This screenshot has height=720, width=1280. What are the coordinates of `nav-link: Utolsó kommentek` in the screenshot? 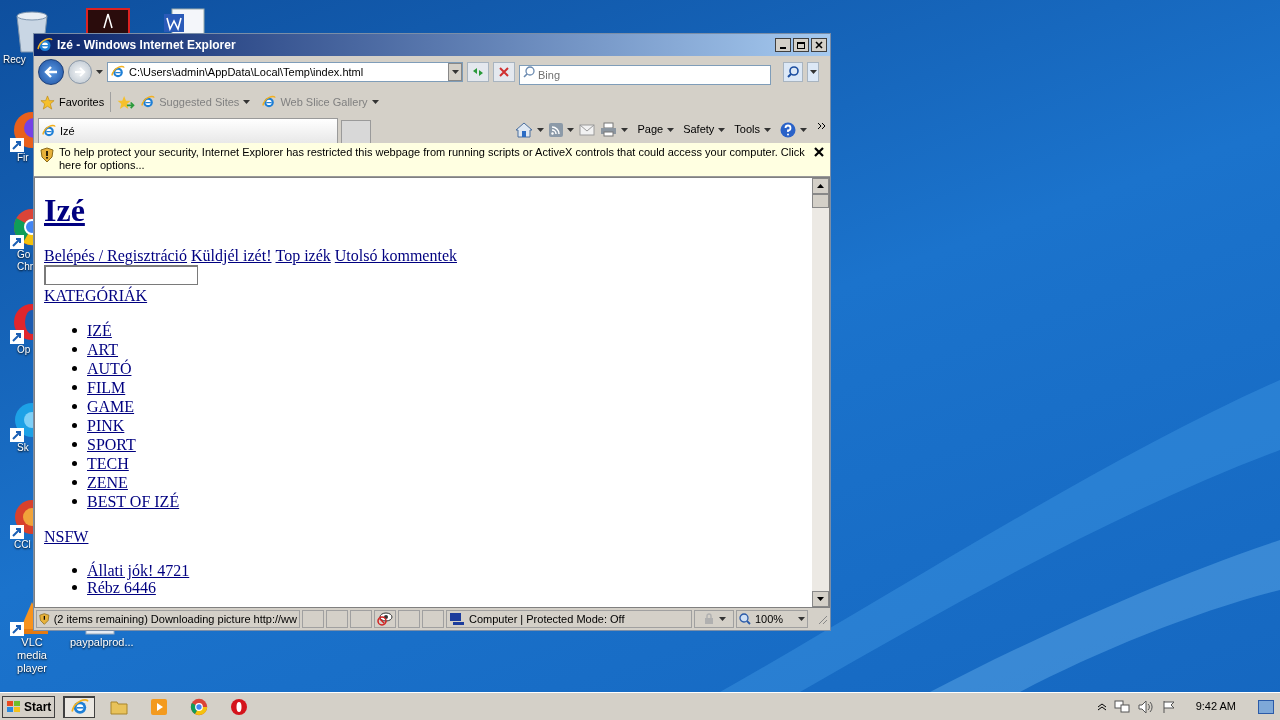 It's located at (395, 255).